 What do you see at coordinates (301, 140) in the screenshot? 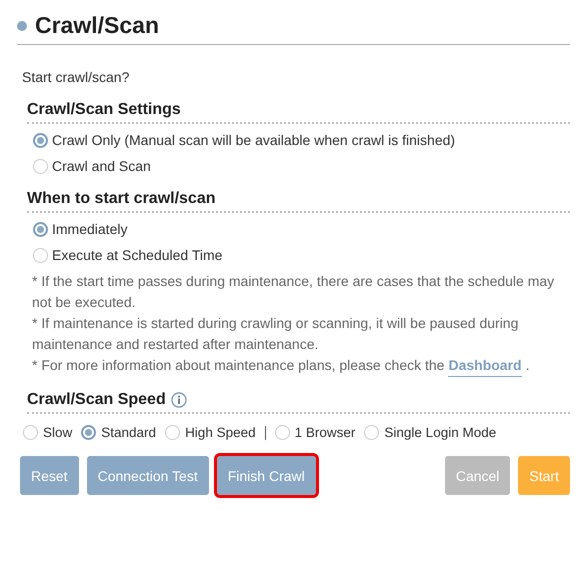
I see `radio-option: Crawl Only (Manual scan will be available when crawl is finished)` at bounding box center [301, 140].